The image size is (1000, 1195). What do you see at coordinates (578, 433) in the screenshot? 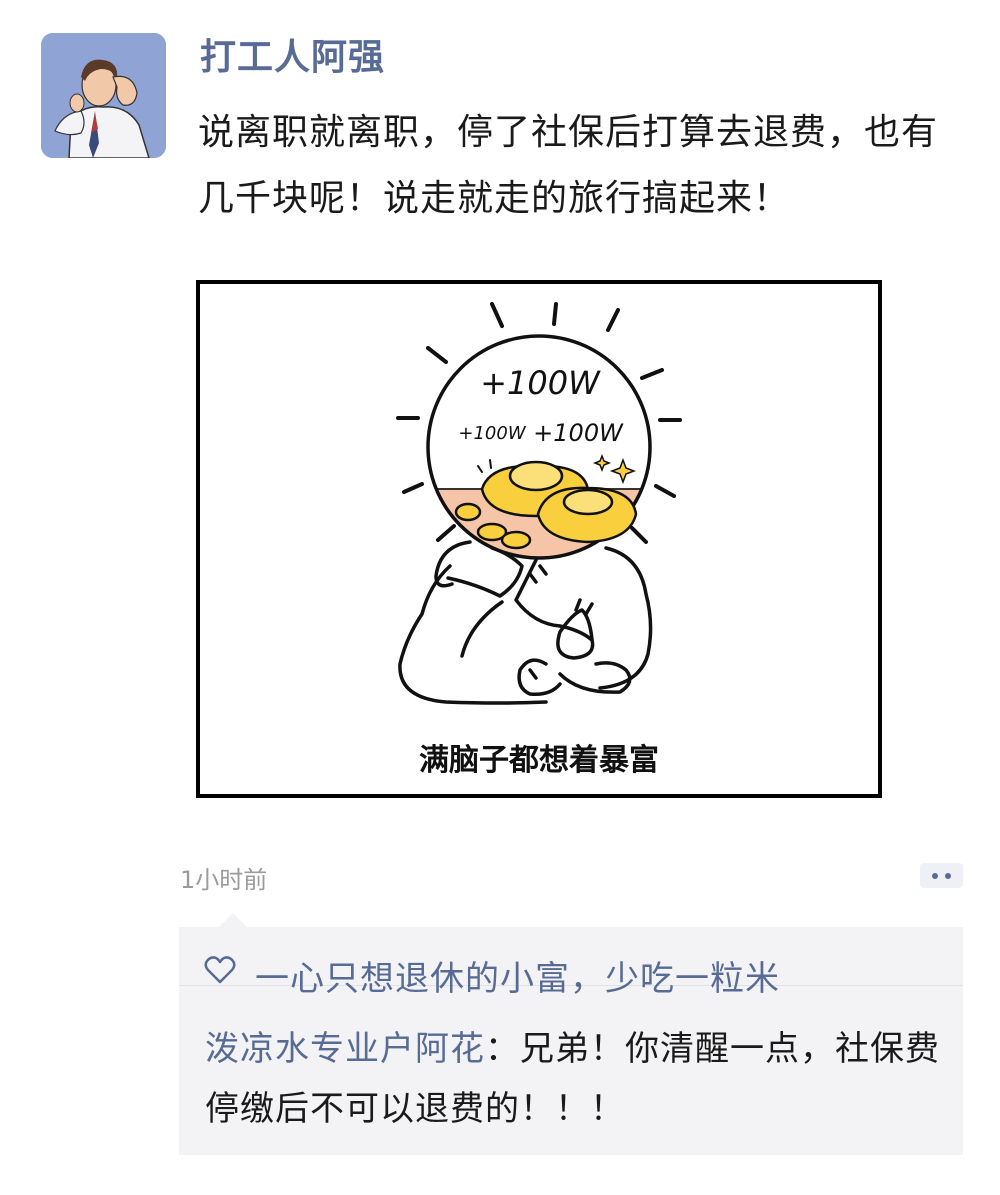
I see `bubble-text-right: +100W` at bounding box center [578, 433].